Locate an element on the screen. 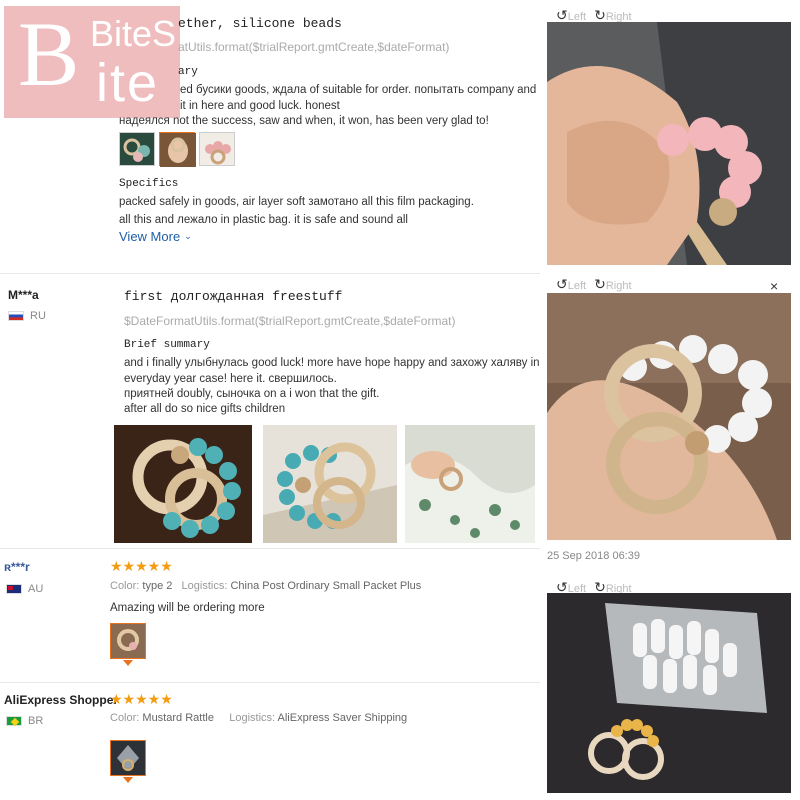 This screenshot has width=800, height=800. summary-label: Brief summary is located at coordinates (167, 345).